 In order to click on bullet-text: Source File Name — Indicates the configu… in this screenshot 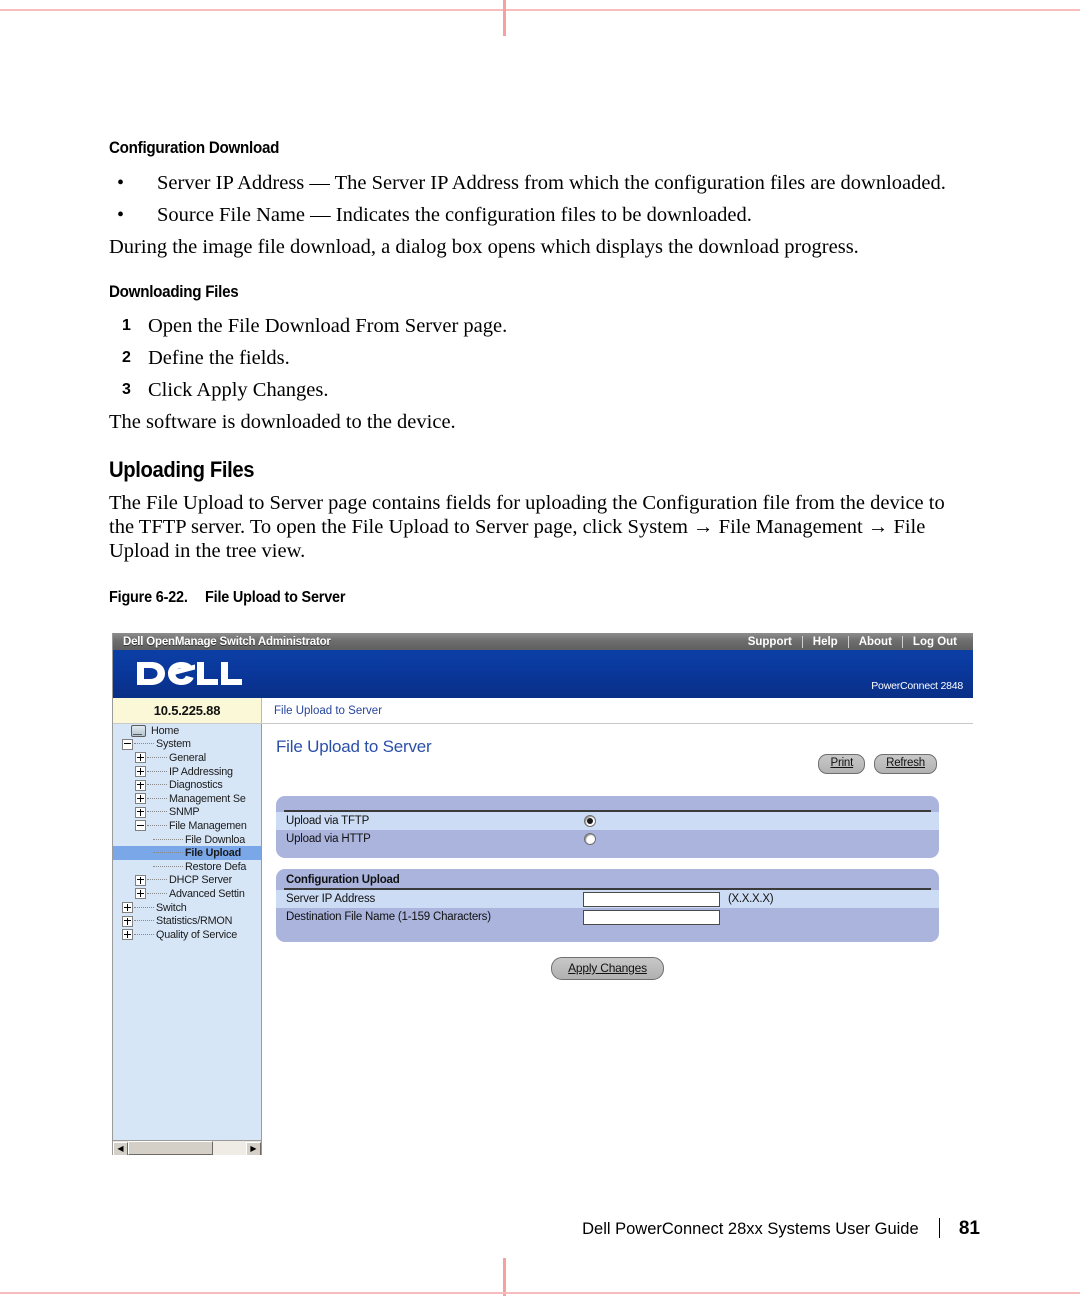, I will do `click(454, 215)`.